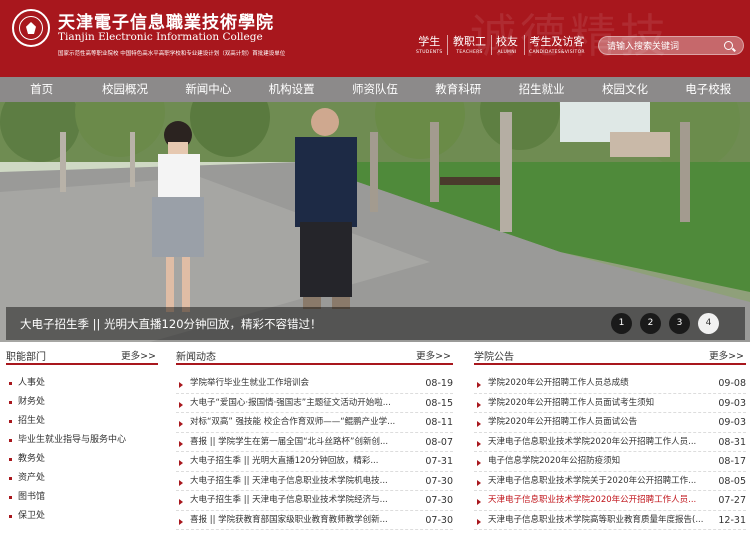 The image size is (750, 545). What do you see at coordinates (610, 355) in the screenshot?
I see `notices-header: 学院公告 更多>>` at bounding box center [610, 355].